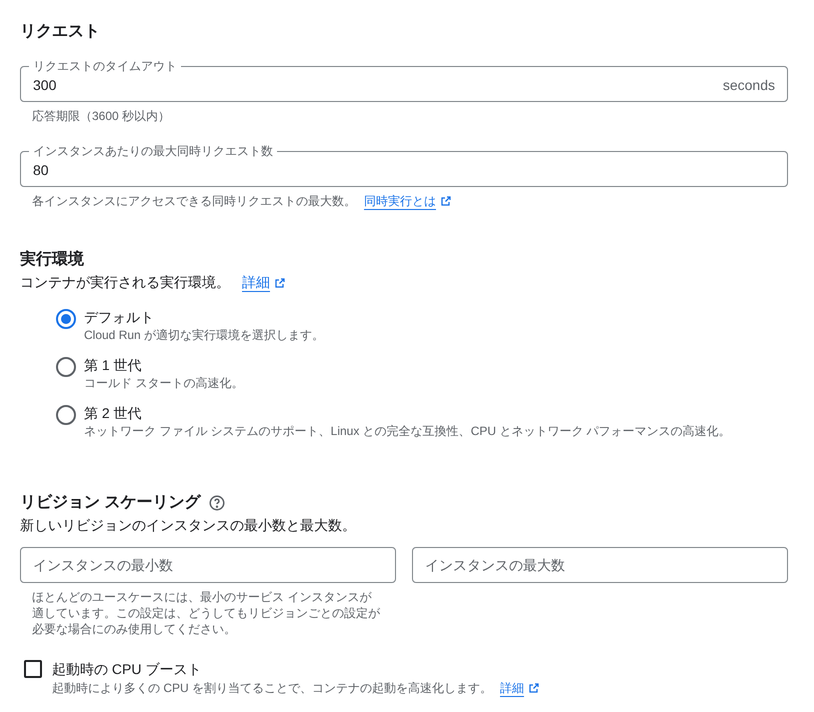  Describe the element at coordinates (52, 259) in the screenshot. I see `section-title: 実行環境` at that location.